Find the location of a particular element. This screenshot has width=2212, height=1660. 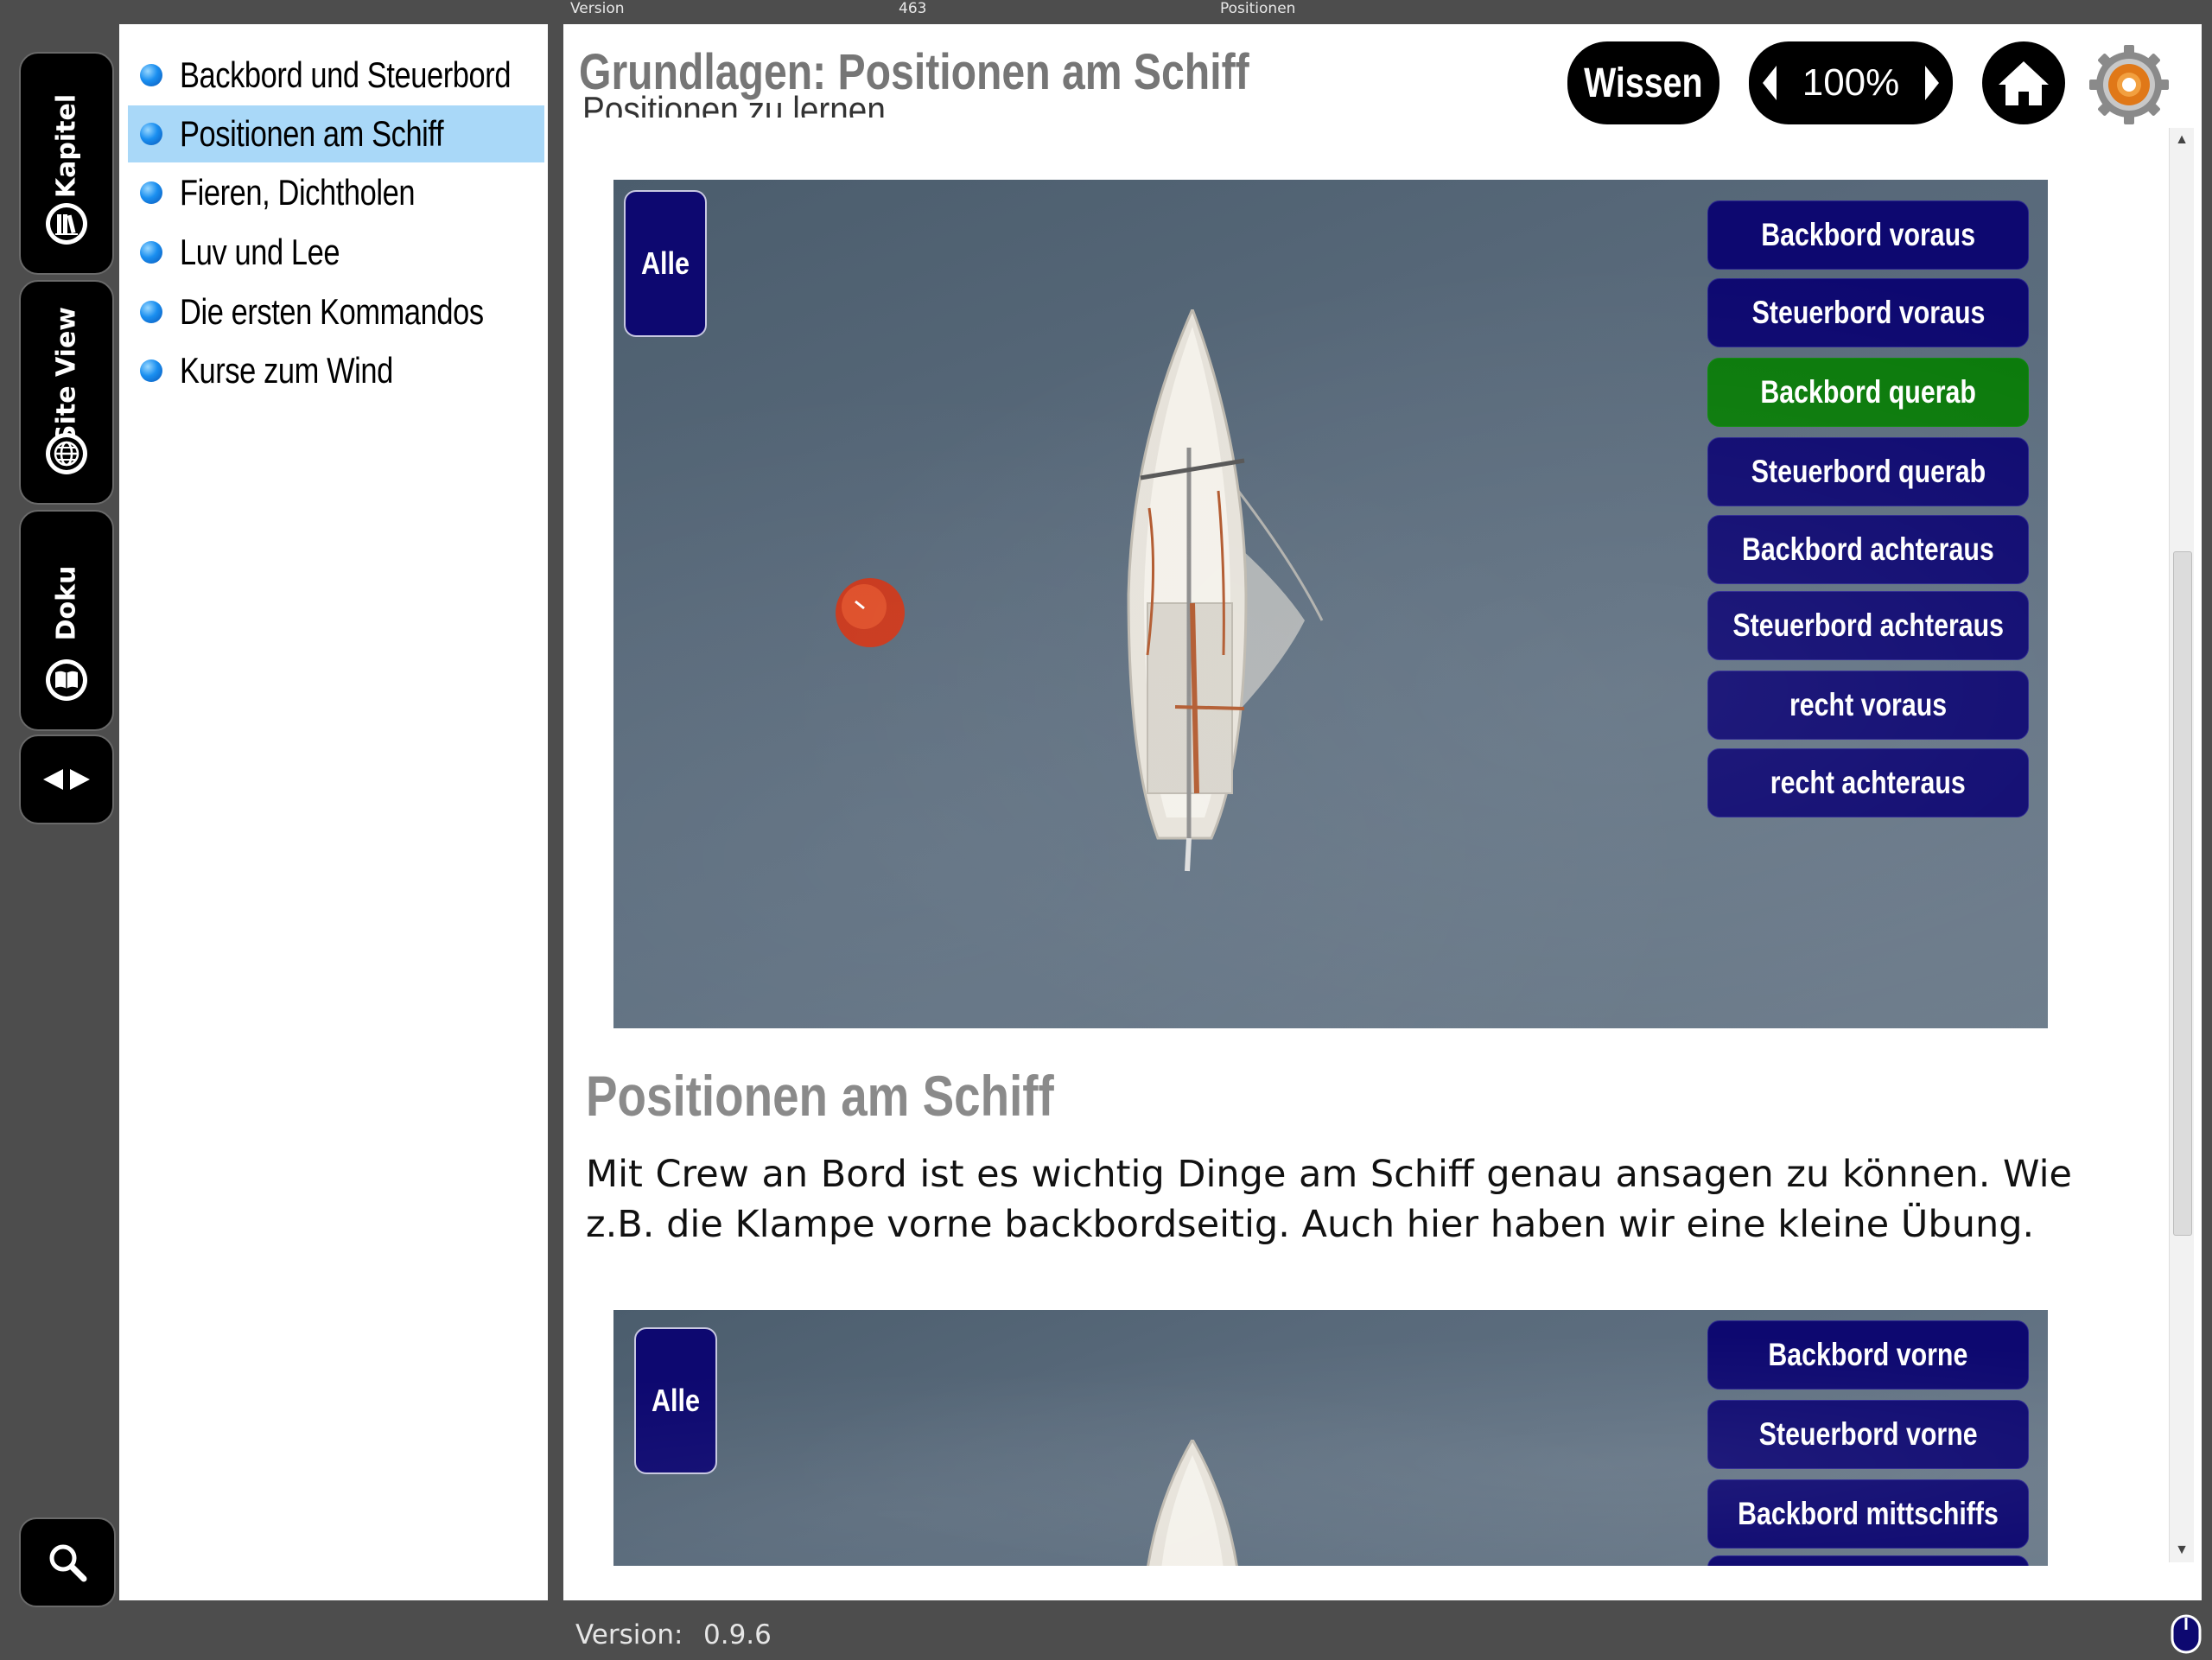

home-button is located at coordinates (2024, 82).